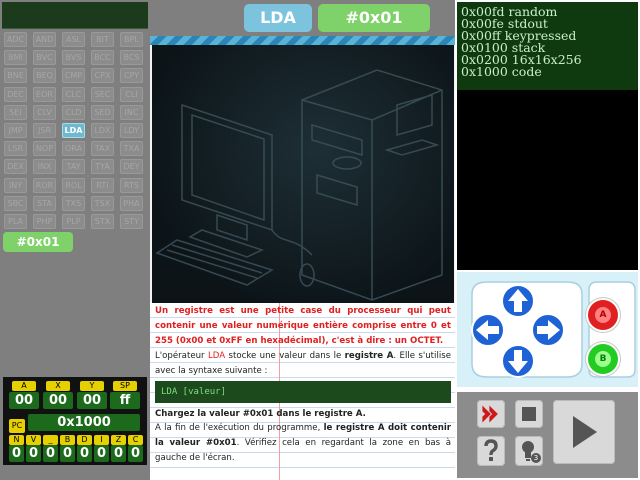 The width and height of the screenshot is (640, 480). I want to click on opcode-button-ldy: LDY, so click(131, 130).